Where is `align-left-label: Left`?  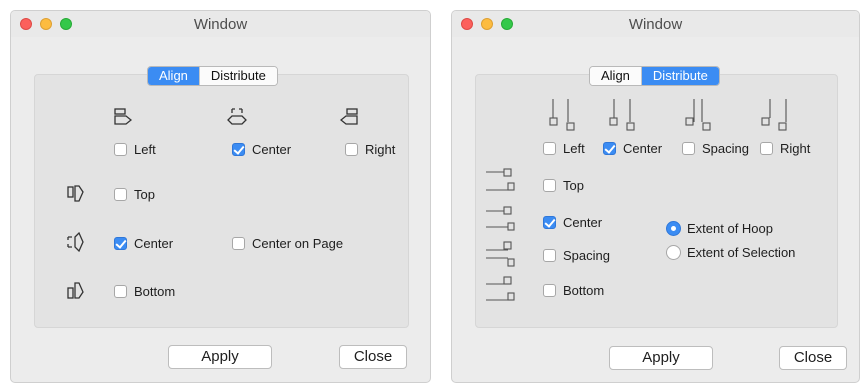 align-left-label: Left is located at coordinates (145, 149).